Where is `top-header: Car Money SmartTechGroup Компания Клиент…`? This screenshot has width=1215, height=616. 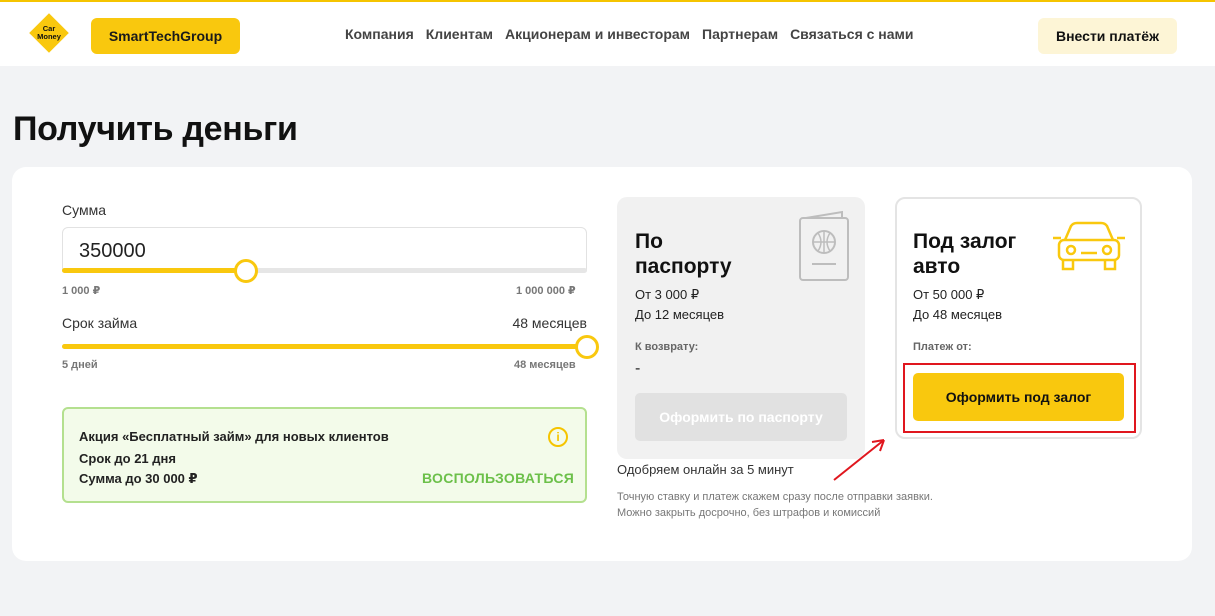 top-header: Car Money SmartTechGroup Компания Клиент… is located at coordinates (607, 33).